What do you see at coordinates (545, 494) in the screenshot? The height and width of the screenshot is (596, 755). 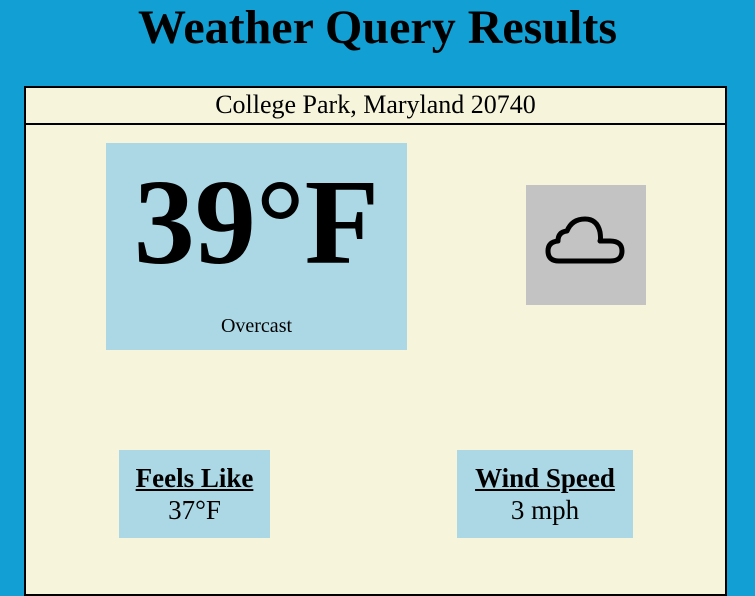 I see `wind-speed-box: Wind Speed 3 mph` at bounding box center [545, 494].